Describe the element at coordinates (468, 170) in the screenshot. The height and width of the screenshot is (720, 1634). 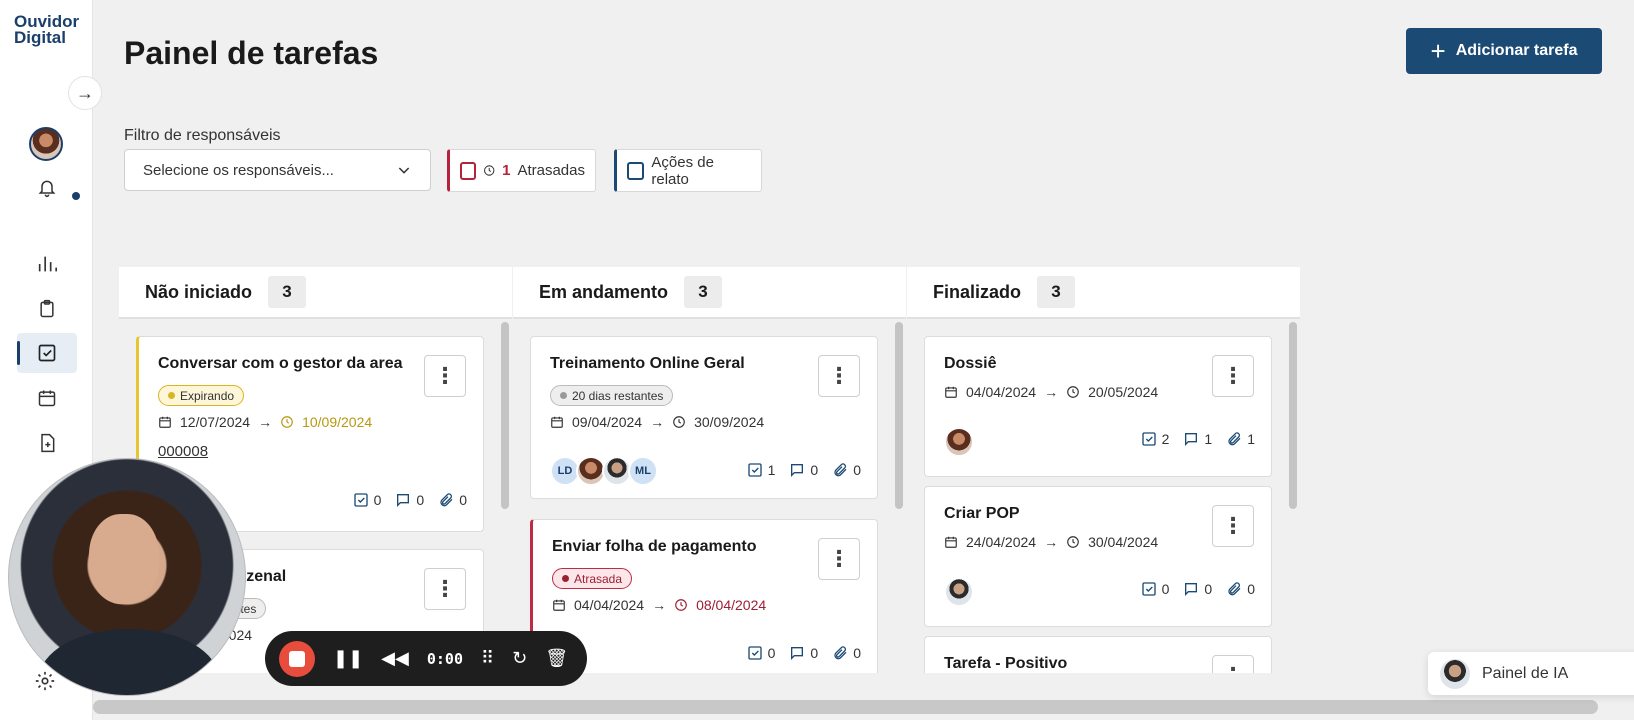
I see `late-checkbox` at that location.